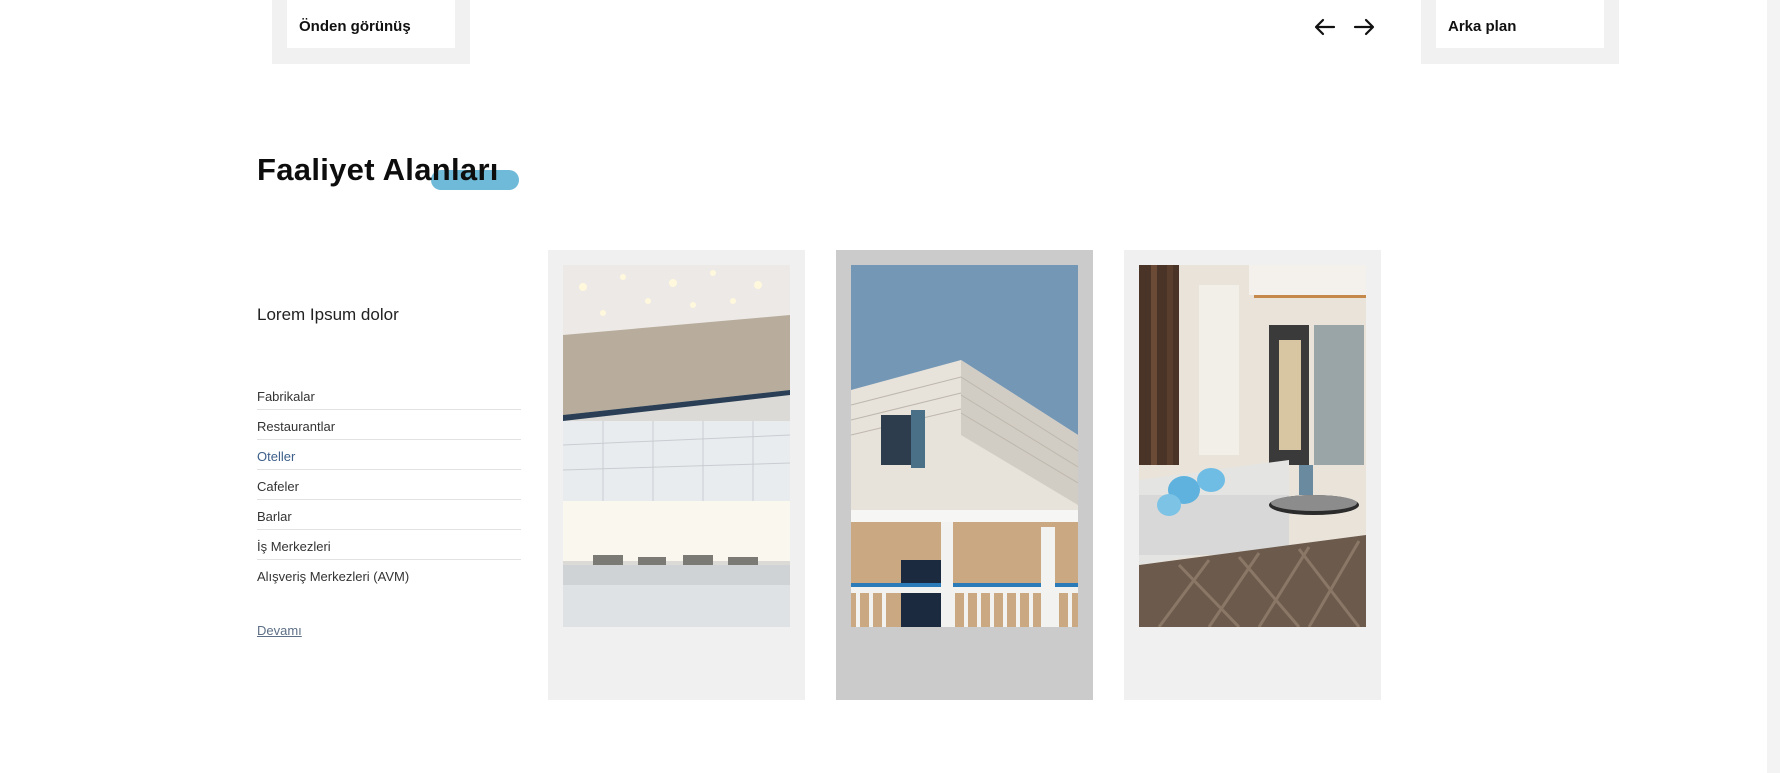 The height and width of the screenshot is (773, 1780). What do you see at coordinates (389, 515) in the screenshot?
I see `category-item-barlar: Barlar` at bounding box center [389, 515].